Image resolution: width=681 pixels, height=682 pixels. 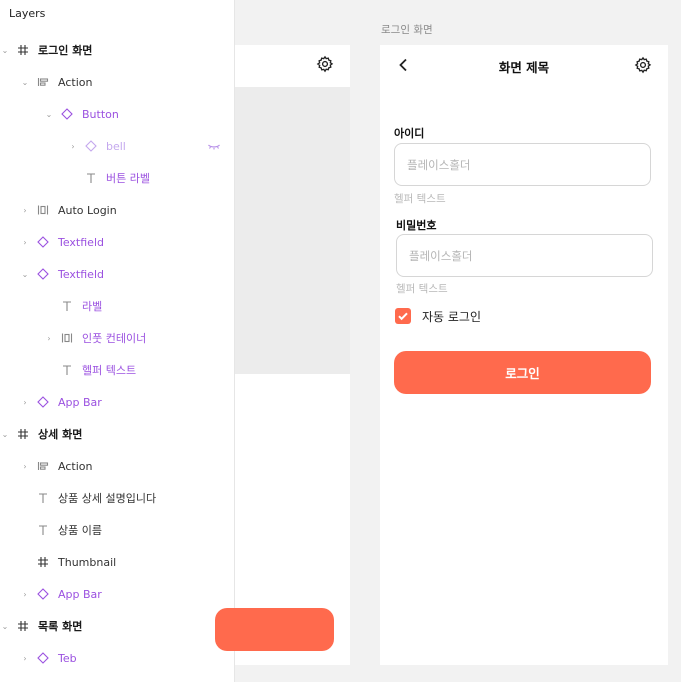 What do you see at coordinates (80, 530) in the screenshot?
I see `layer-name: 상품 이름` at bounding box center [80, 530].